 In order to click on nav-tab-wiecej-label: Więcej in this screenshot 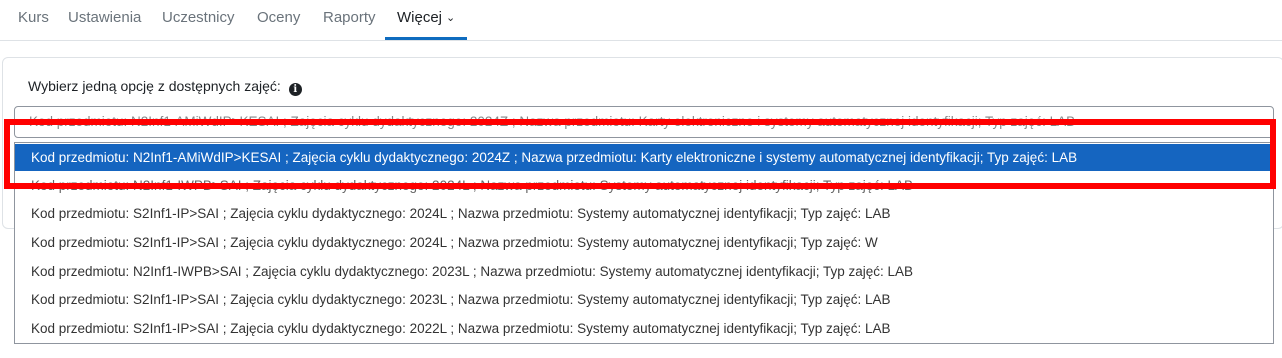, I will do `click(420, 17)`.